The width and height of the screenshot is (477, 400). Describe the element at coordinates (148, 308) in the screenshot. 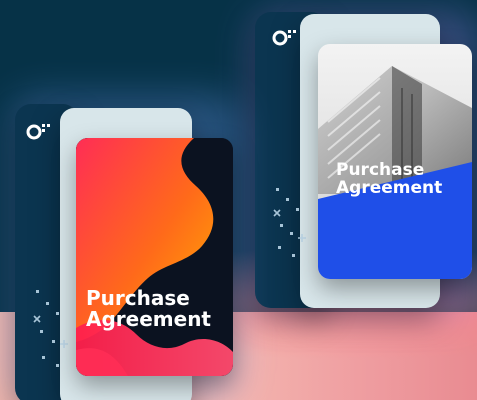

I see `document-title-left: Purchase Agreement` at that location.